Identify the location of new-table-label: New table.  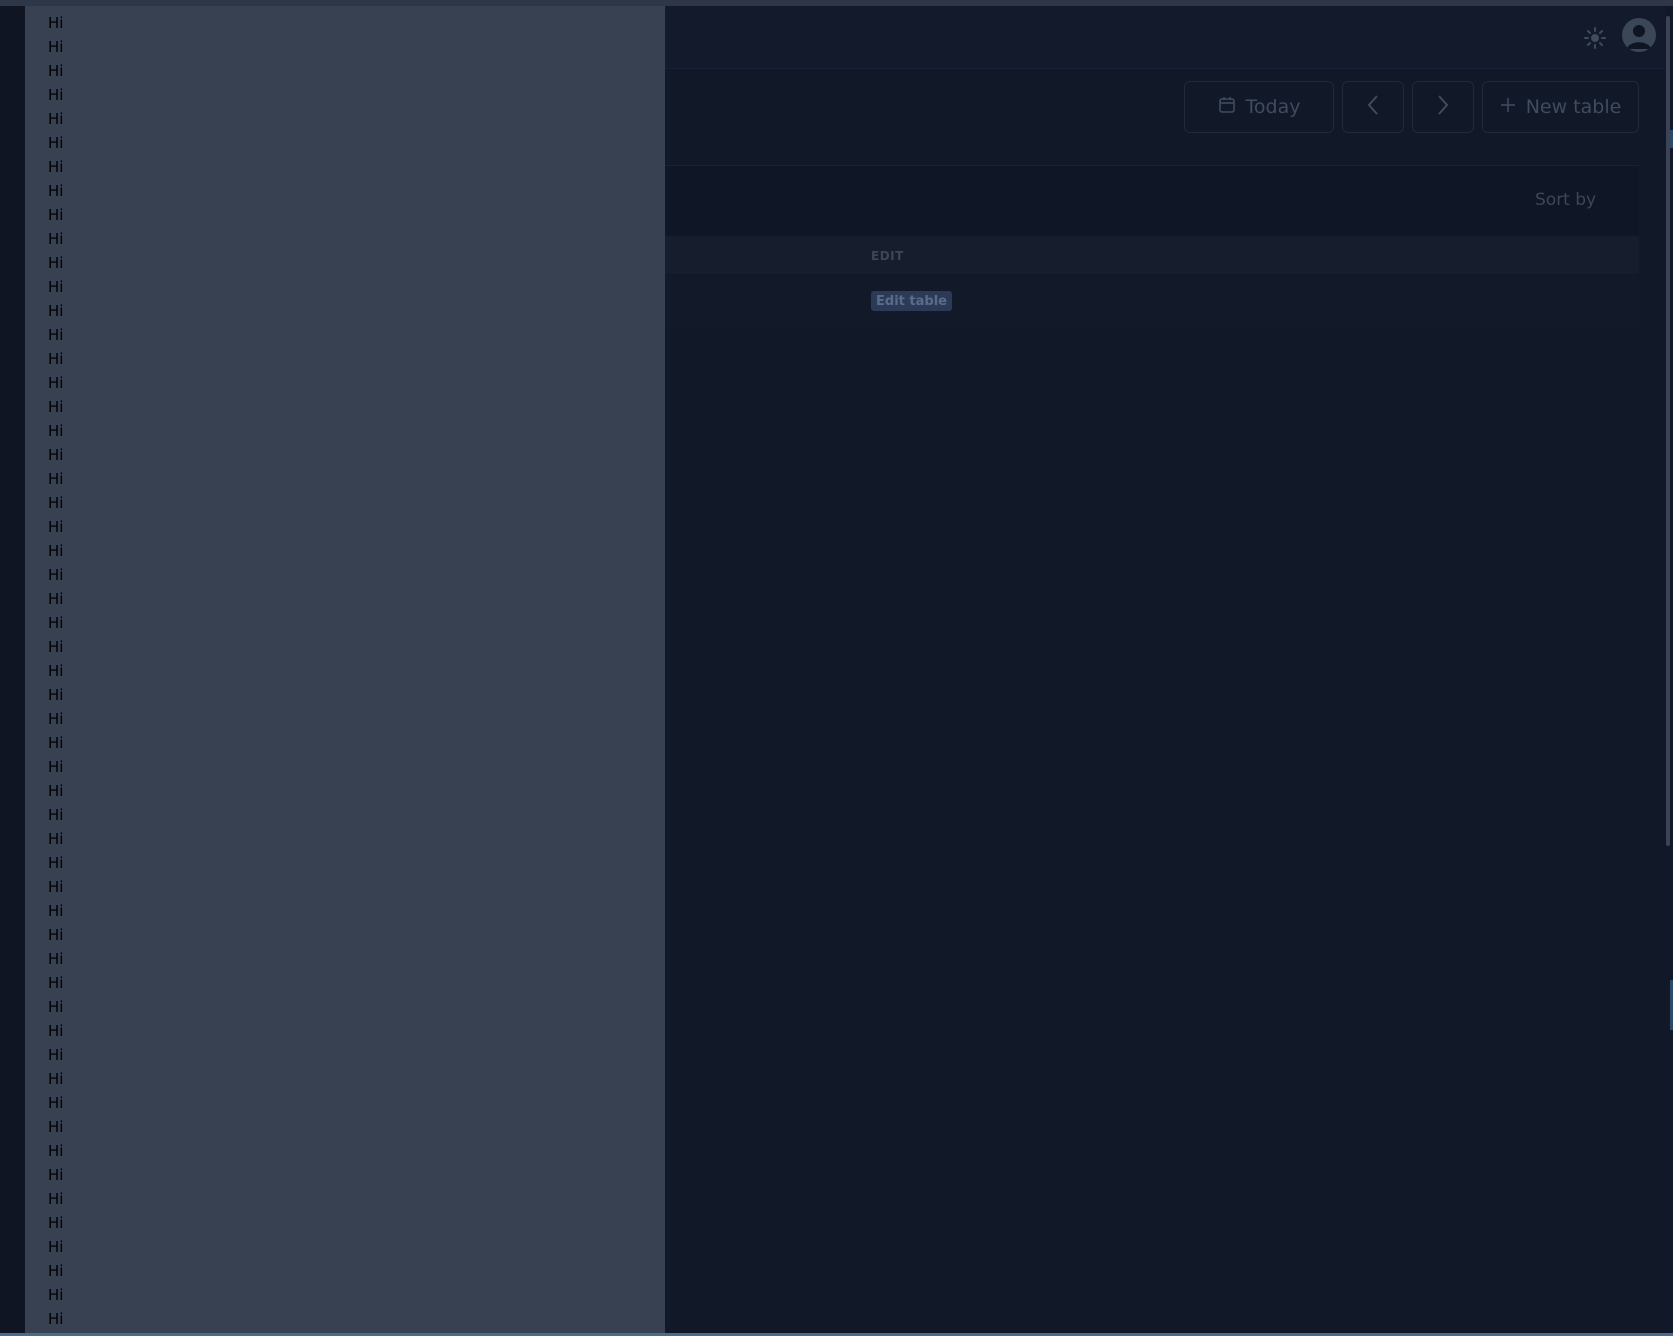
(1573, 107).